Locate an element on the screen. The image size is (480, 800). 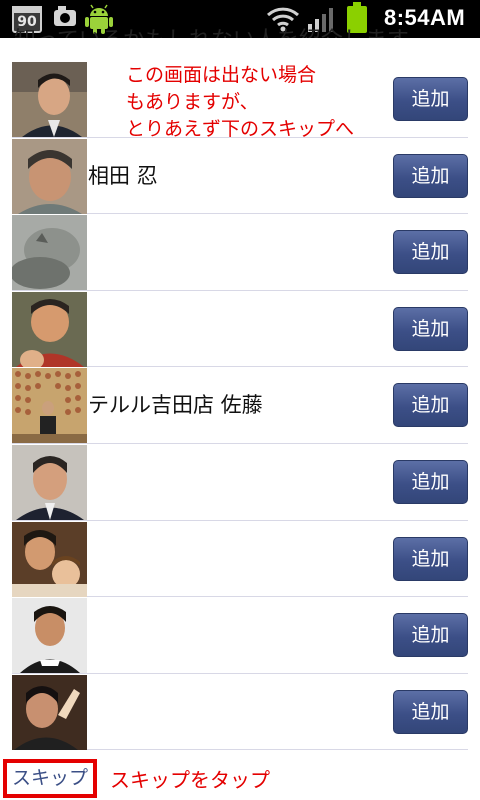
annotation-line: もありますが、 is located at coordinates (192, 102).